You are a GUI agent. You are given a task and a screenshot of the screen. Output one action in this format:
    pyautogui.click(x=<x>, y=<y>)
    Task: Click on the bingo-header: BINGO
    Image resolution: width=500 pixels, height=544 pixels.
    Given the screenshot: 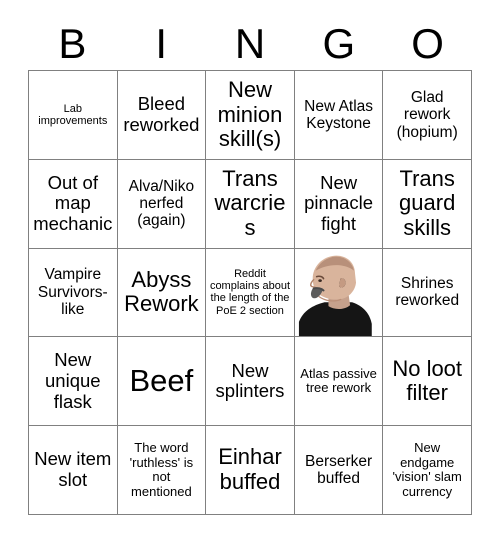 What is the action you would take?
    pyautogui.click(x=250, y=44)
    